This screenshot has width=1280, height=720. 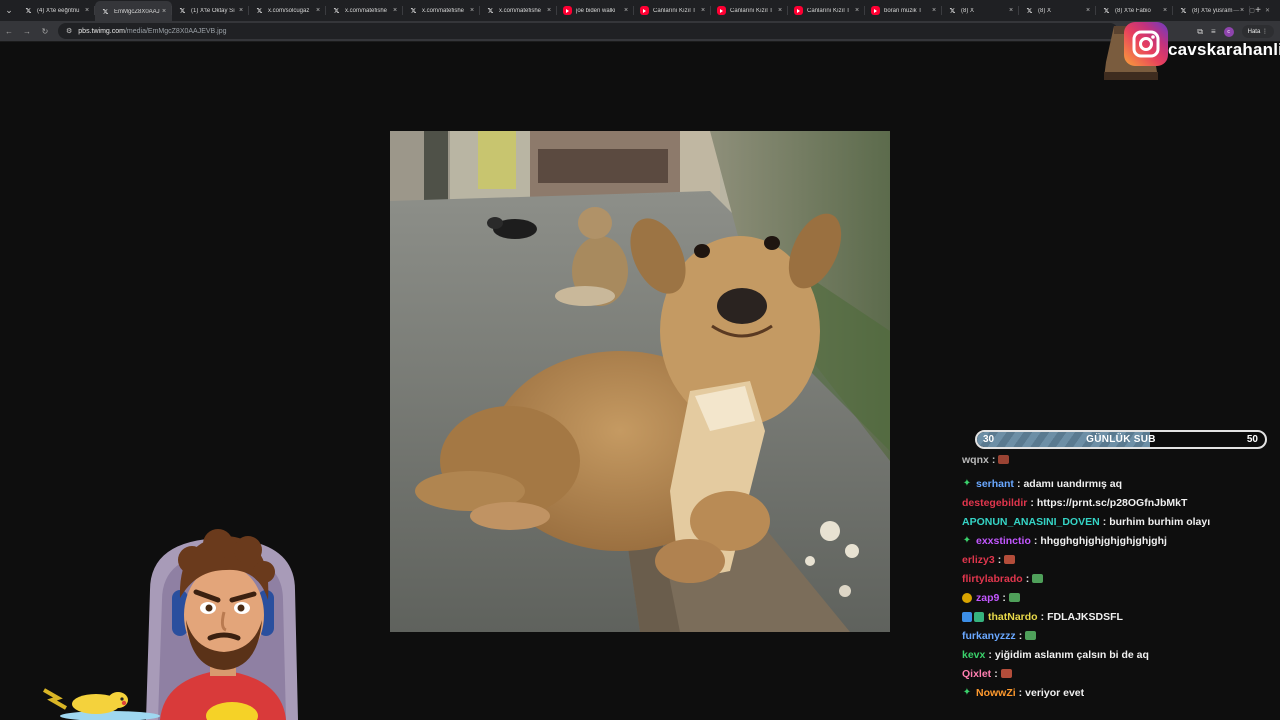 What do you see at coordinates (979, 616) in the screenshot?
I see `gem-badge-icon` at bounding box center [979, 616].